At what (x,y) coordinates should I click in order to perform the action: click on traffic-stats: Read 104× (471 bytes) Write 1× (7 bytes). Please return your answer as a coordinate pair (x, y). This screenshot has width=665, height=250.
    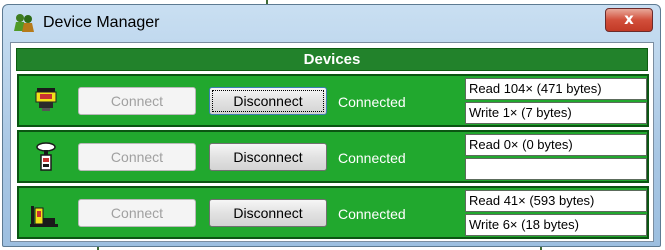
    Looking at the image, I should click on (556, 101).